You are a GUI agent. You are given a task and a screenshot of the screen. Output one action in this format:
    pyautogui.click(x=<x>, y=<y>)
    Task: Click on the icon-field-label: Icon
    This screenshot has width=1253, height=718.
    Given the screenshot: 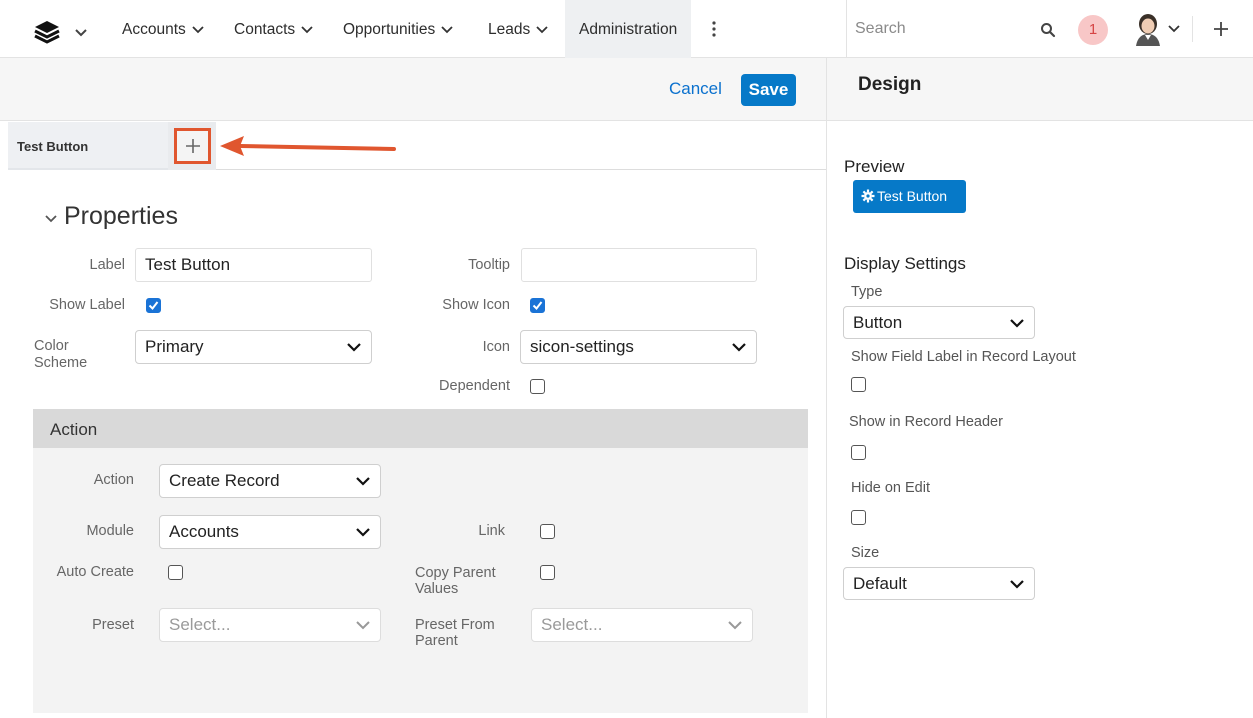 What is the action you would take?
    pyautogui.click(x=496, y=347)
    